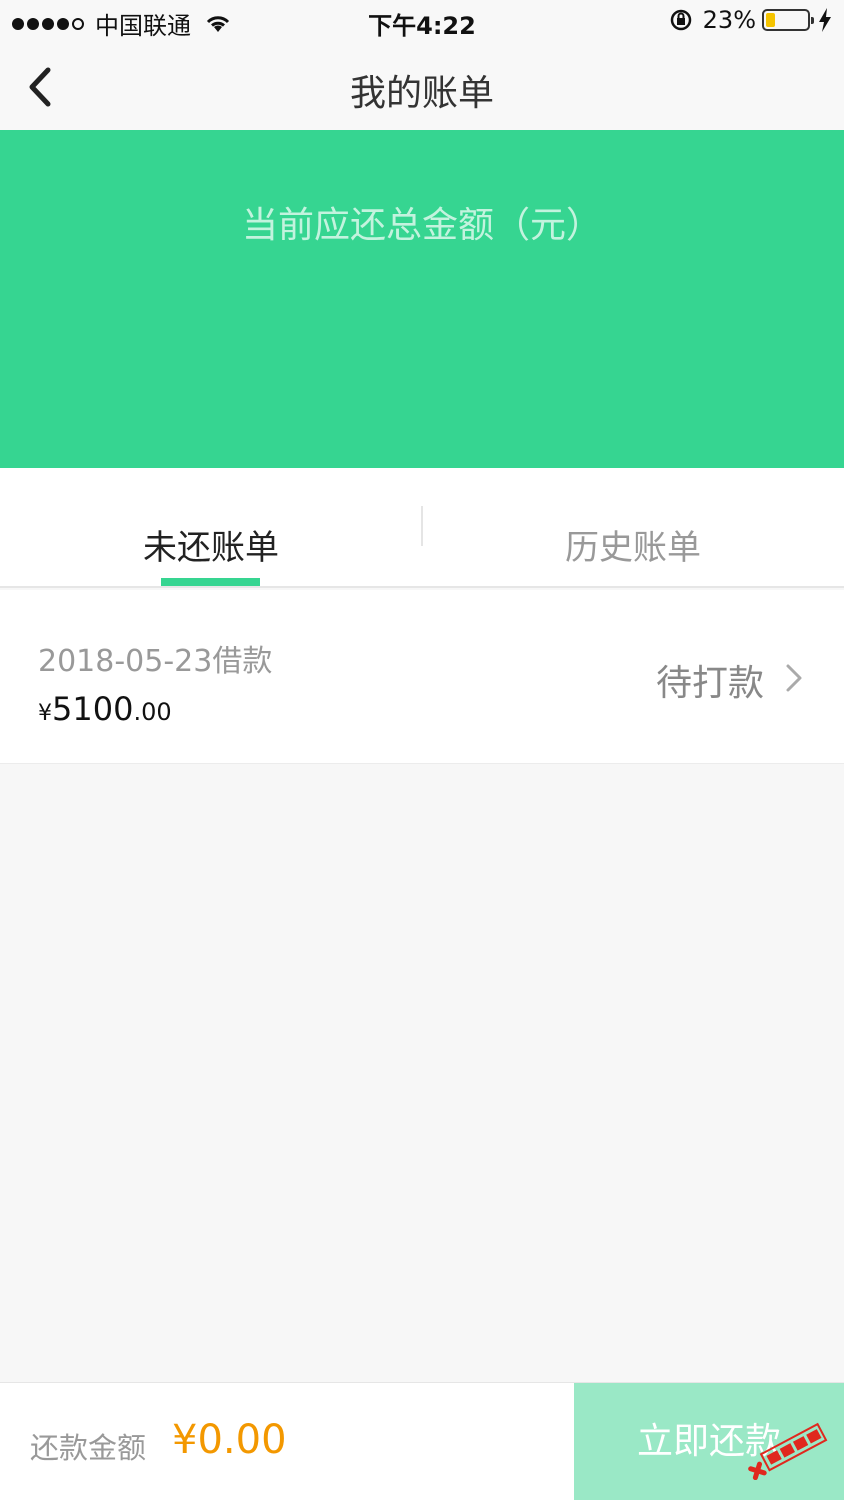  What do you see at coordinates (422, 677) in the screenshot?
I see `bill-list-item: 2018-05-23借款 ¥5100.00 待打款` at bounding box center [422, 677].